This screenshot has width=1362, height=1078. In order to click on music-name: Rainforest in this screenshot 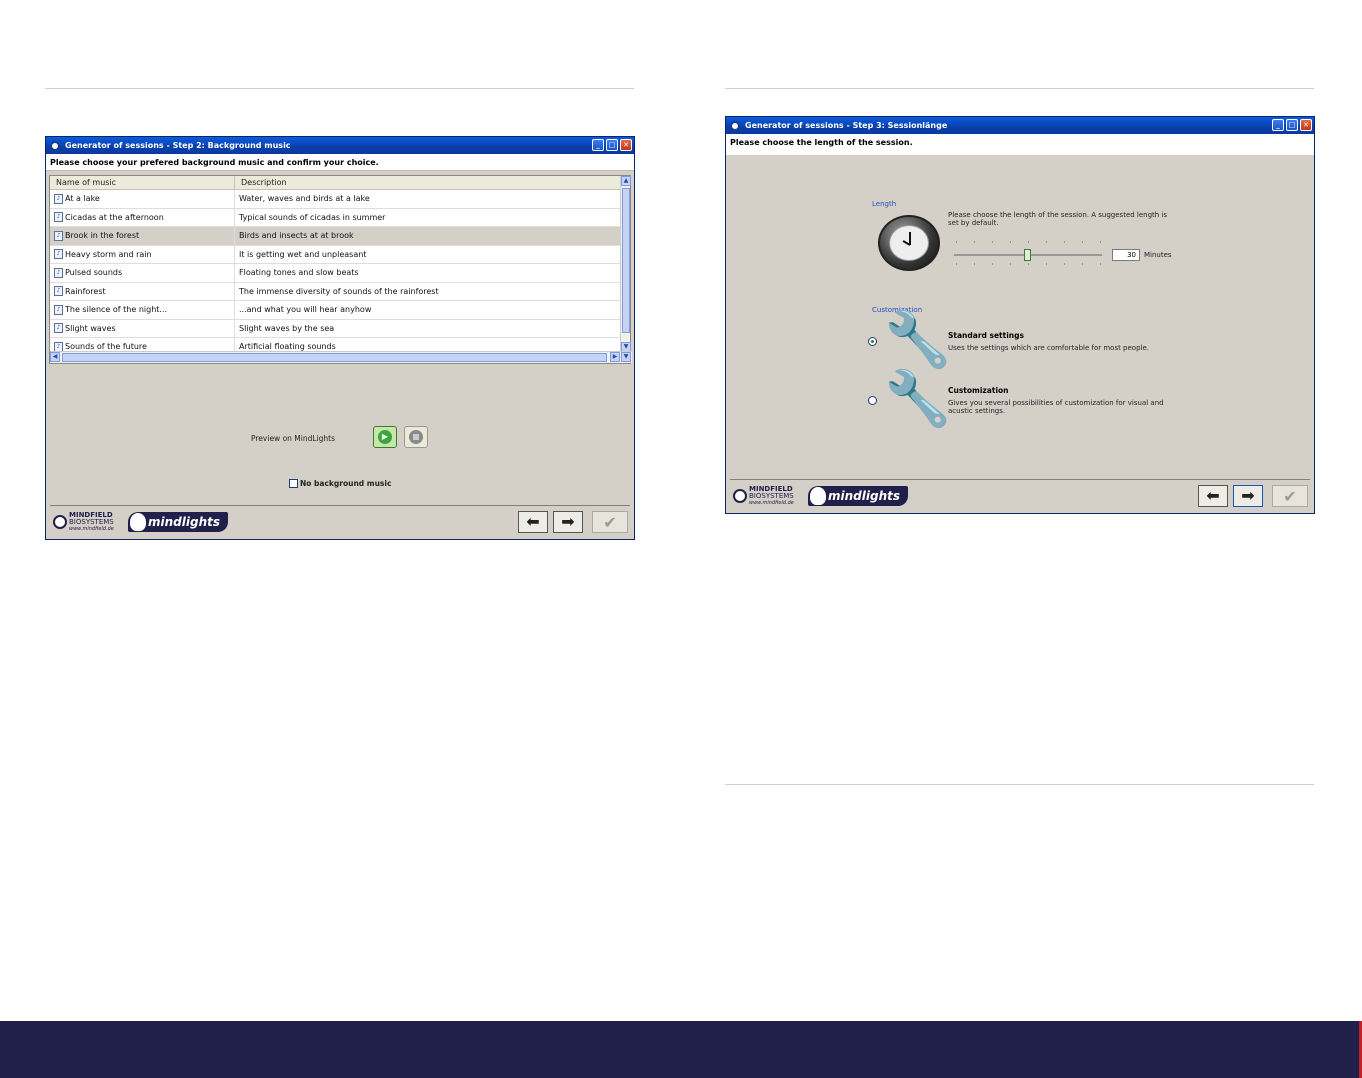, I will do `click(85, 291)`.